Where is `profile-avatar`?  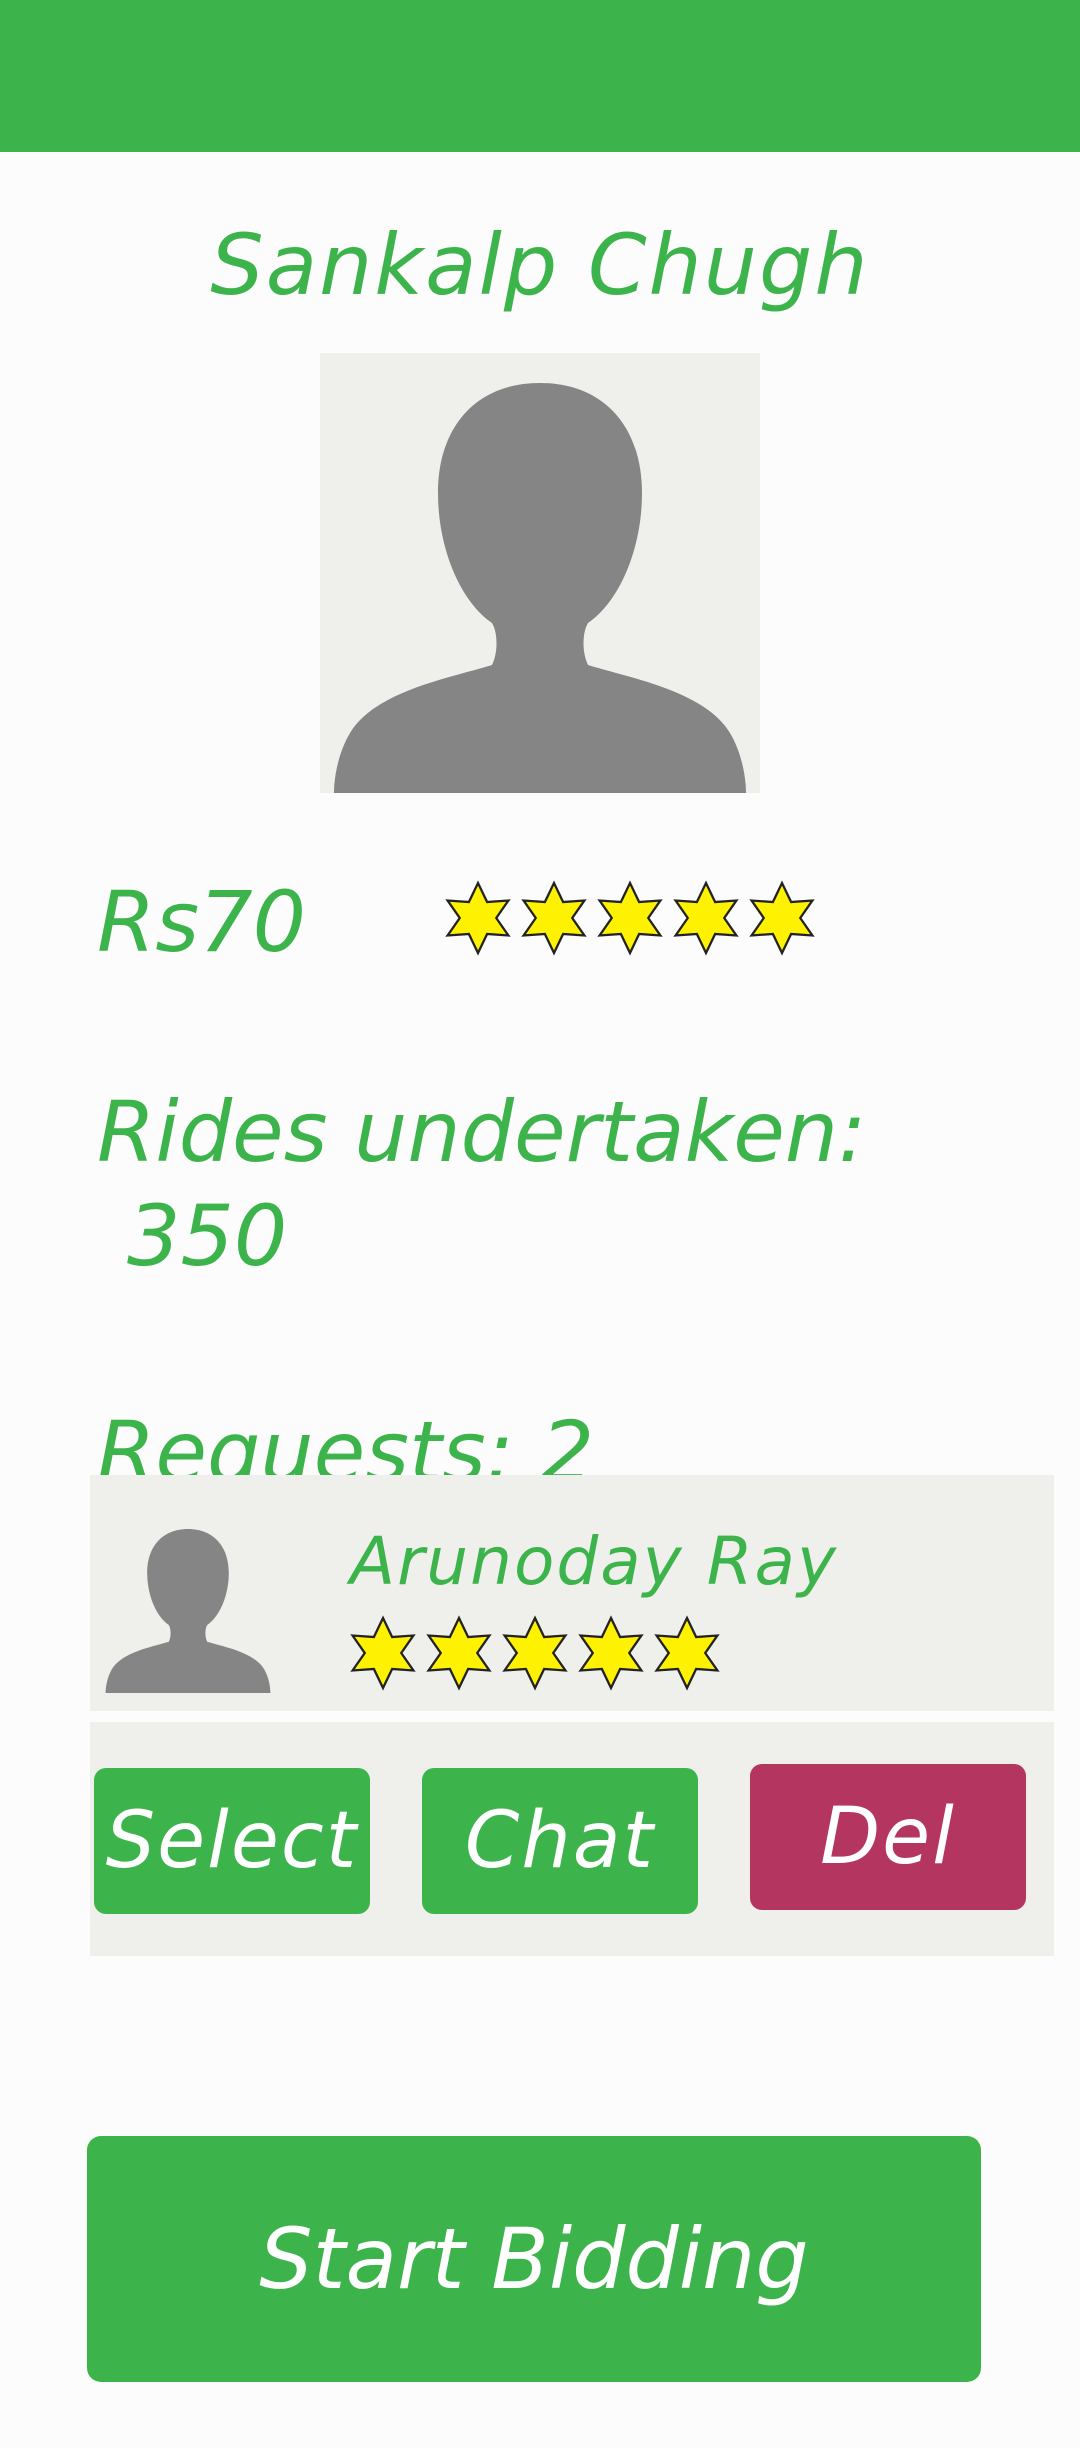
profile-avatar is located at coordinates (540, 573).